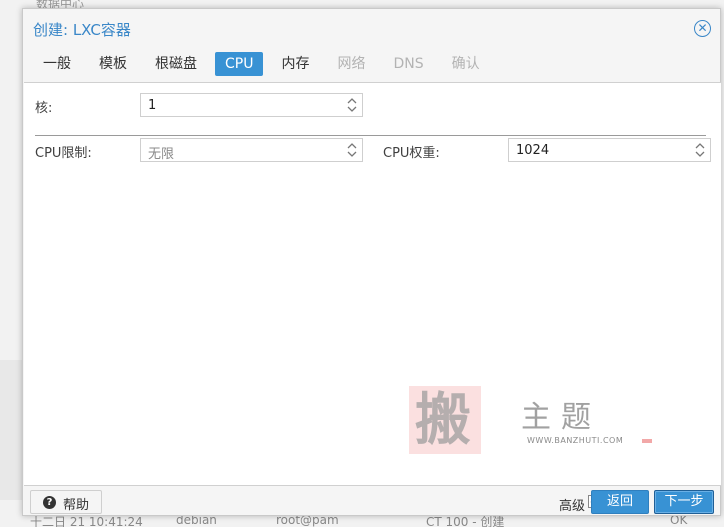 The height and width of the screenshot is (527, 724). I want to click on dialog-footer: ? 帮助 高级 返回 下一步, so click(371, 502).